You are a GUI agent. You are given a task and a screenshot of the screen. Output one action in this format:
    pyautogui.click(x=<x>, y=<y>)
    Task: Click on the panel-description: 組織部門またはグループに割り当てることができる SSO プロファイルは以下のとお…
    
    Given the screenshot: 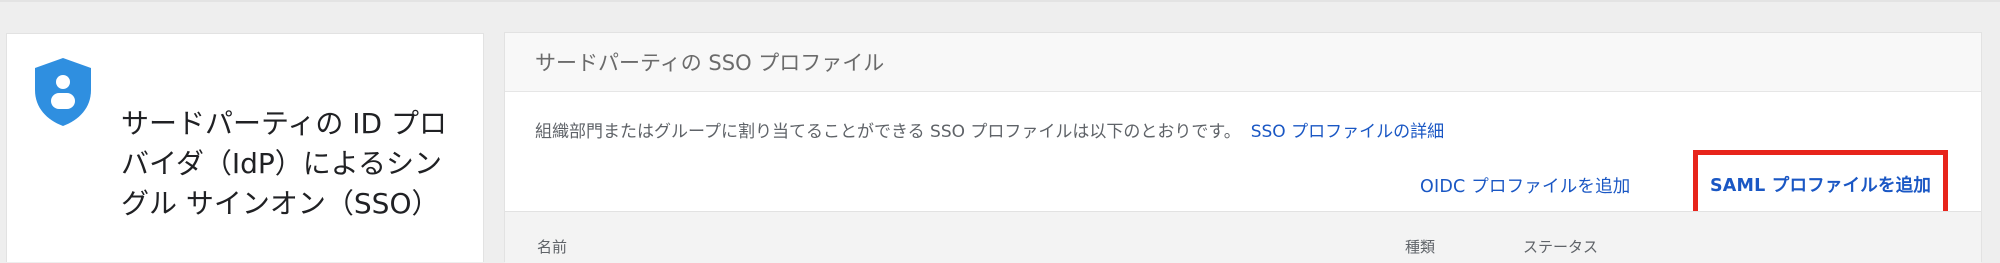 What is the action you would take?
    pyautogui.click(x=989, y=129)
    